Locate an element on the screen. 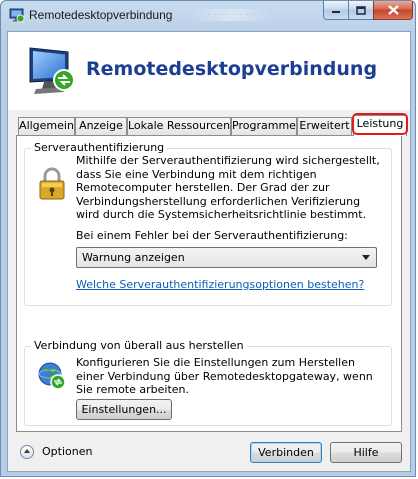  connect-button: Verbinden is located at coordinates (286, 452).